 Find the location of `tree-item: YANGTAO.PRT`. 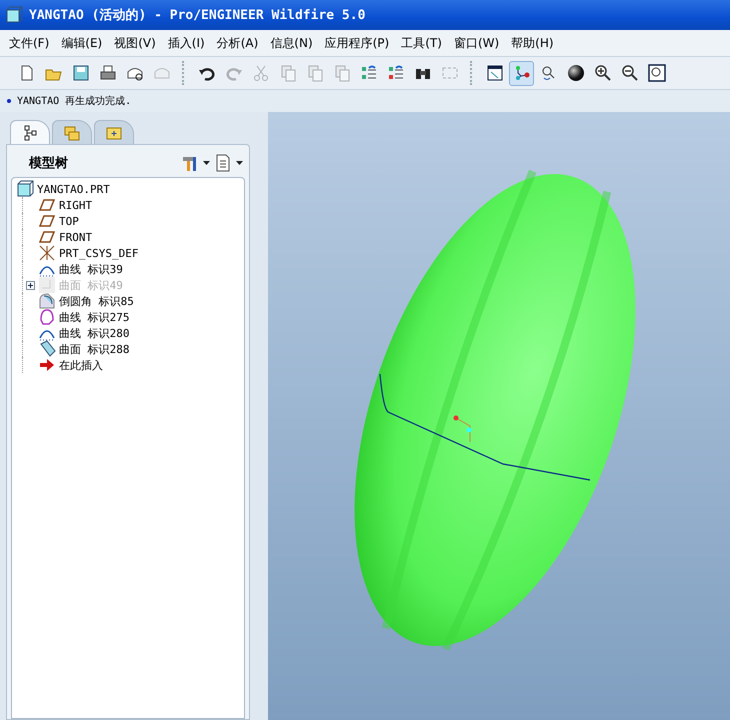

tree-item: YANGTAO.PRT is located at coordinates (73, 189).